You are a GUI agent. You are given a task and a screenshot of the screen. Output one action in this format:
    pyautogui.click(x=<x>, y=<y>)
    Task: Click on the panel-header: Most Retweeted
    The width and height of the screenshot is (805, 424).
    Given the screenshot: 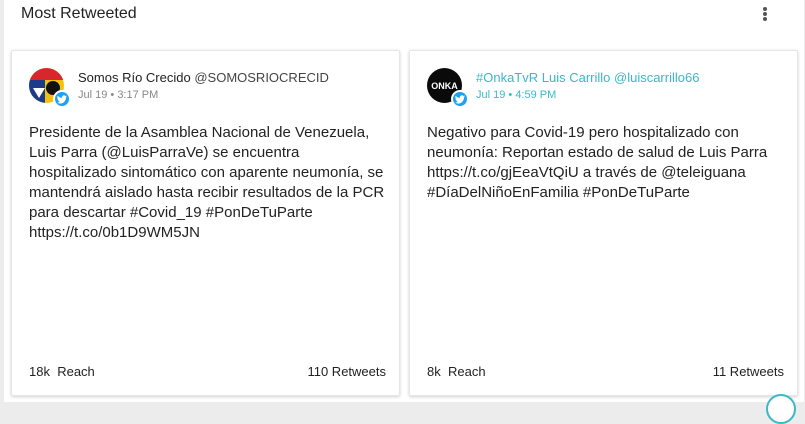 What is the action you would take?
    pyautogui.click(x=79, y=15)
    